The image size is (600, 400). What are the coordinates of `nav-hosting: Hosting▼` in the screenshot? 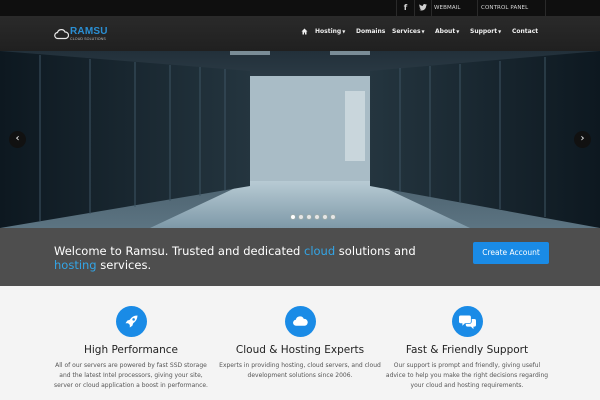 It's located at (330, 31).